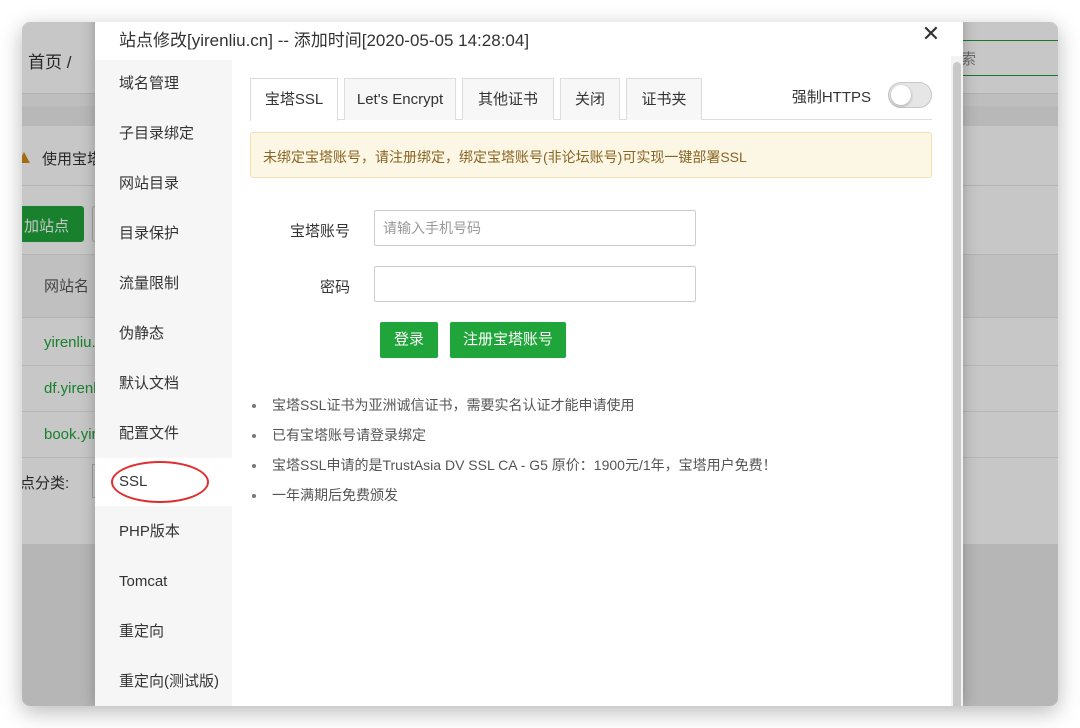 The image size is (1080, 728). Describe the element at coordinates (901, 95) in the screenshot. I see `toggle-knob` at that location.